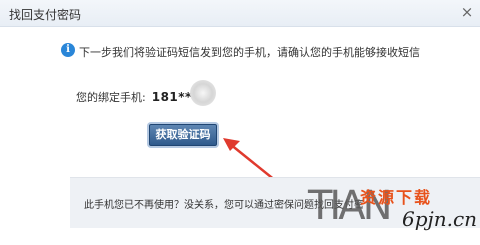 Image resolution: width=480 pixels, height=245 pixels. What do you see at coordinates (467, 12) in the screenshot?
I see `close-icon: ×` at bounding box center [467, 12].